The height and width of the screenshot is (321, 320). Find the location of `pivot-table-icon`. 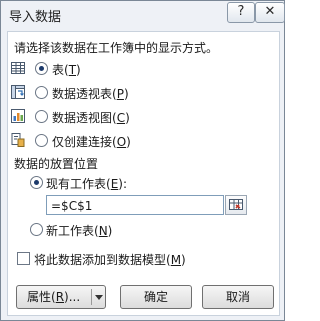

pivot-table-icon is located at coordinates (18, 92).